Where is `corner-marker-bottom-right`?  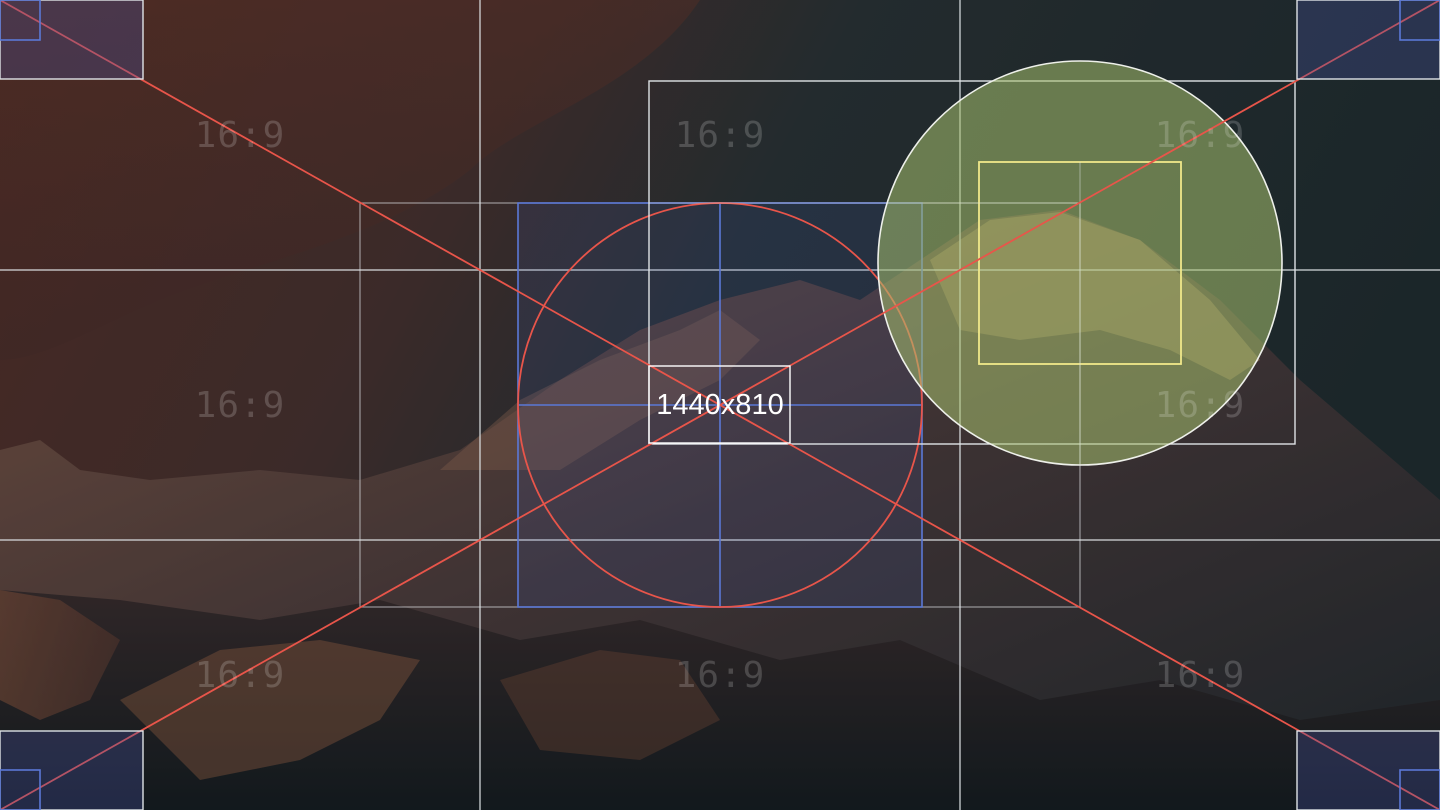
corner-marker-bottom-right is located at coordinates (1368, 770).